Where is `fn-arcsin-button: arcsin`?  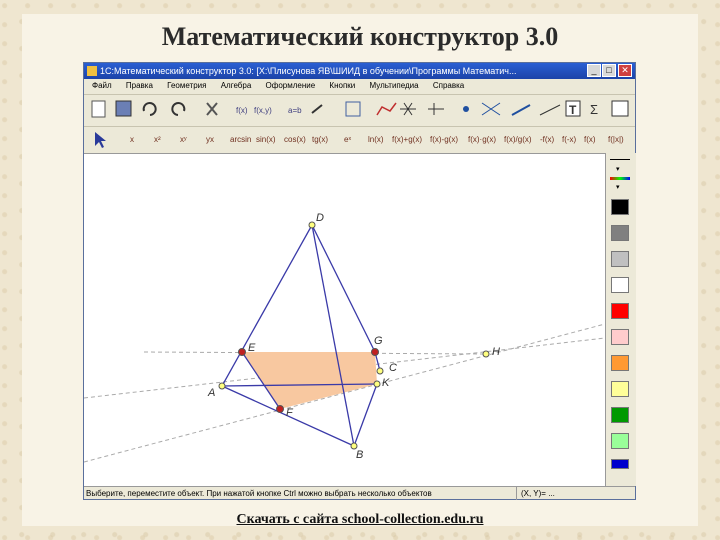 fn-arcsin-button: arcsin is located at coordinates (240, 140).